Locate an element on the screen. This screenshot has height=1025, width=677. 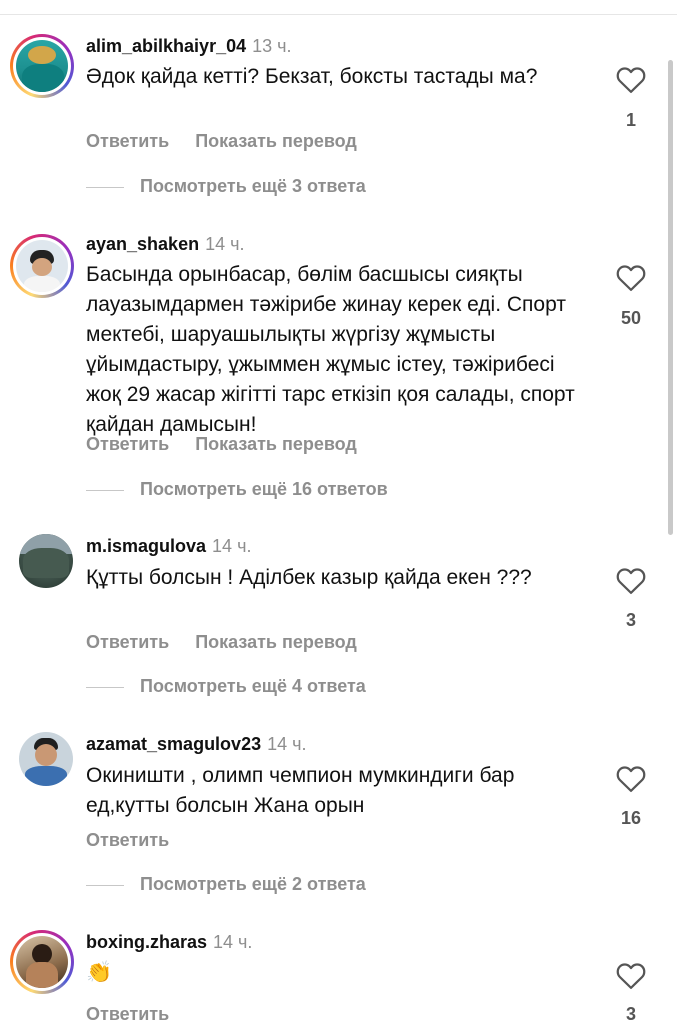
username: ayan_shaken is located at coordinates (142, 244).